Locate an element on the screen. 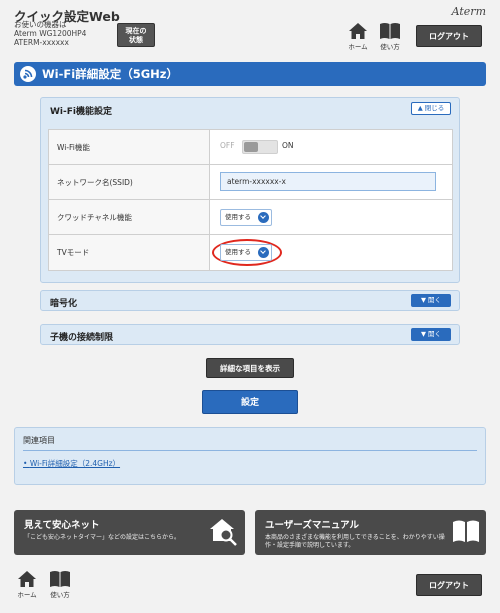  device-name: ATERM-xxxxxx is located at coordinates (41, 42).